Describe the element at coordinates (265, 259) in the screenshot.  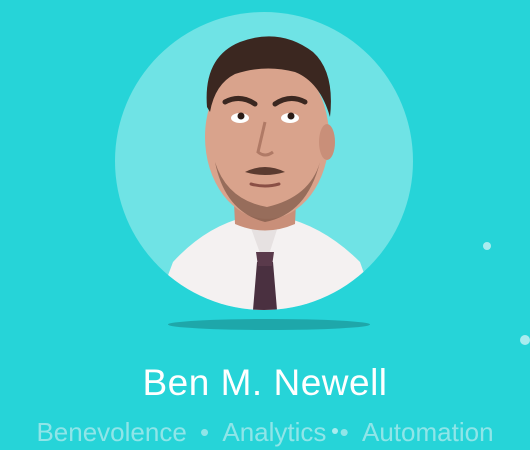
I see `tie-knot-shape` at that location.